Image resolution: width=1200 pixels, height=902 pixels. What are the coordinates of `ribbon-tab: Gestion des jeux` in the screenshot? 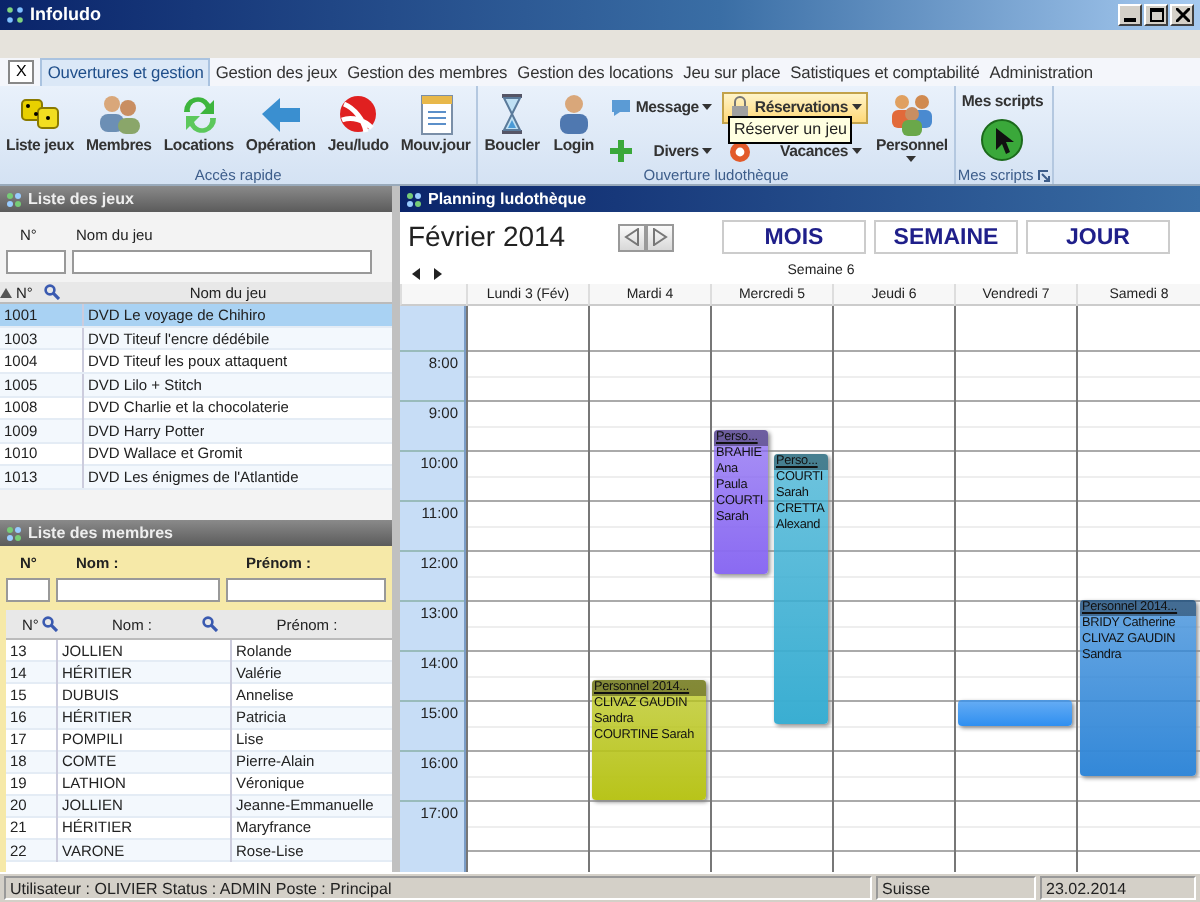 It's located at (276, 73).